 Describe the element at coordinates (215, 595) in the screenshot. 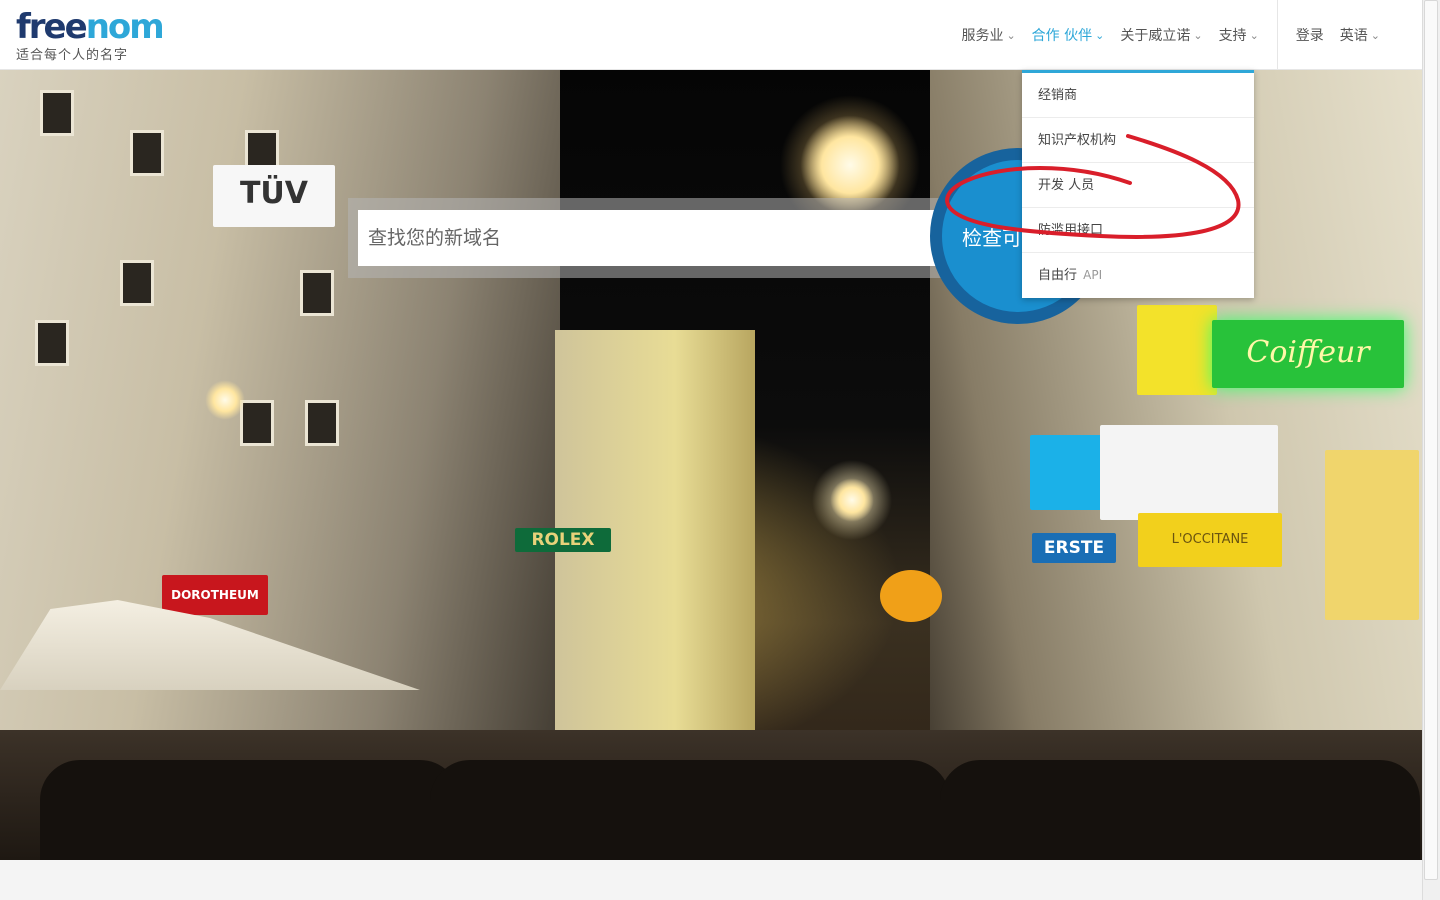

I see `dorotheum-sign: DOROTHEUM` at that location.